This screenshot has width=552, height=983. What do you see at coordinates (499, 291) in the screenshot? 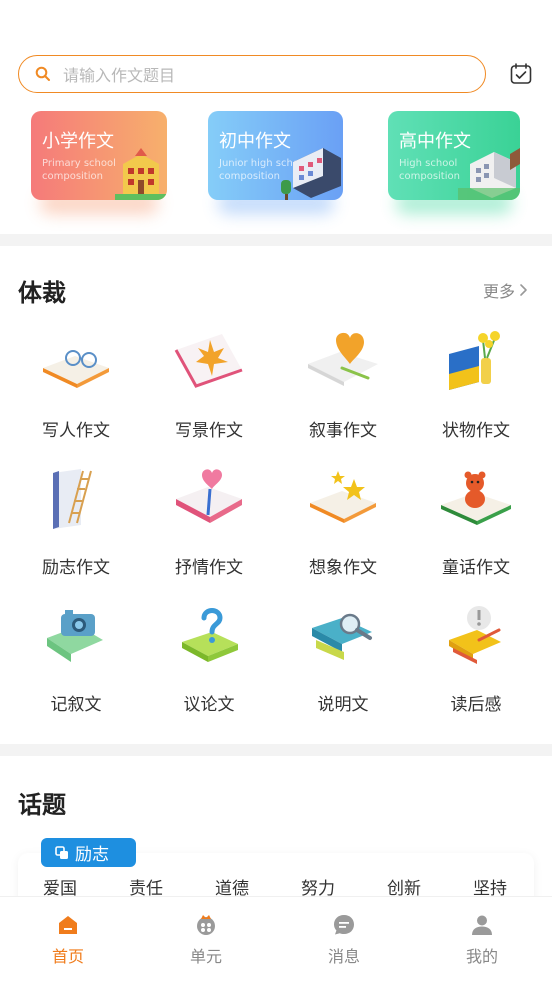
I see `more-label: 更多` at bounding box center [499, 291].